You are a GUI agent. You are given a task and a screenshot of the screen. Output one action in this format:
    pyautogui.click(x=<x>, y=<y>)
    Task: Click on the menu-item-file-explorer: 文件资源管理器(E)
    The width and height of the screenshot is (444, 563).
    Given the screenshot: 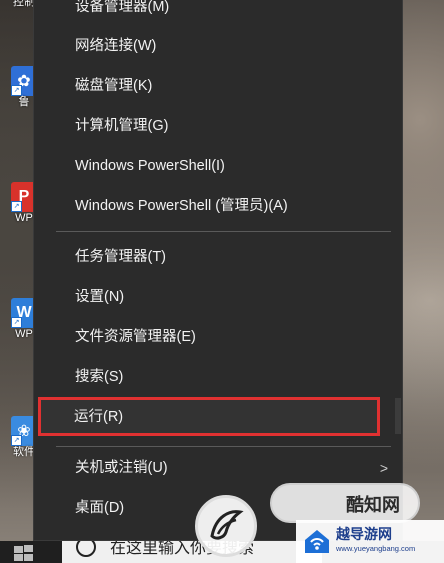 What is the action you would take?
    pyautogui.click(x=218, y=337)
    